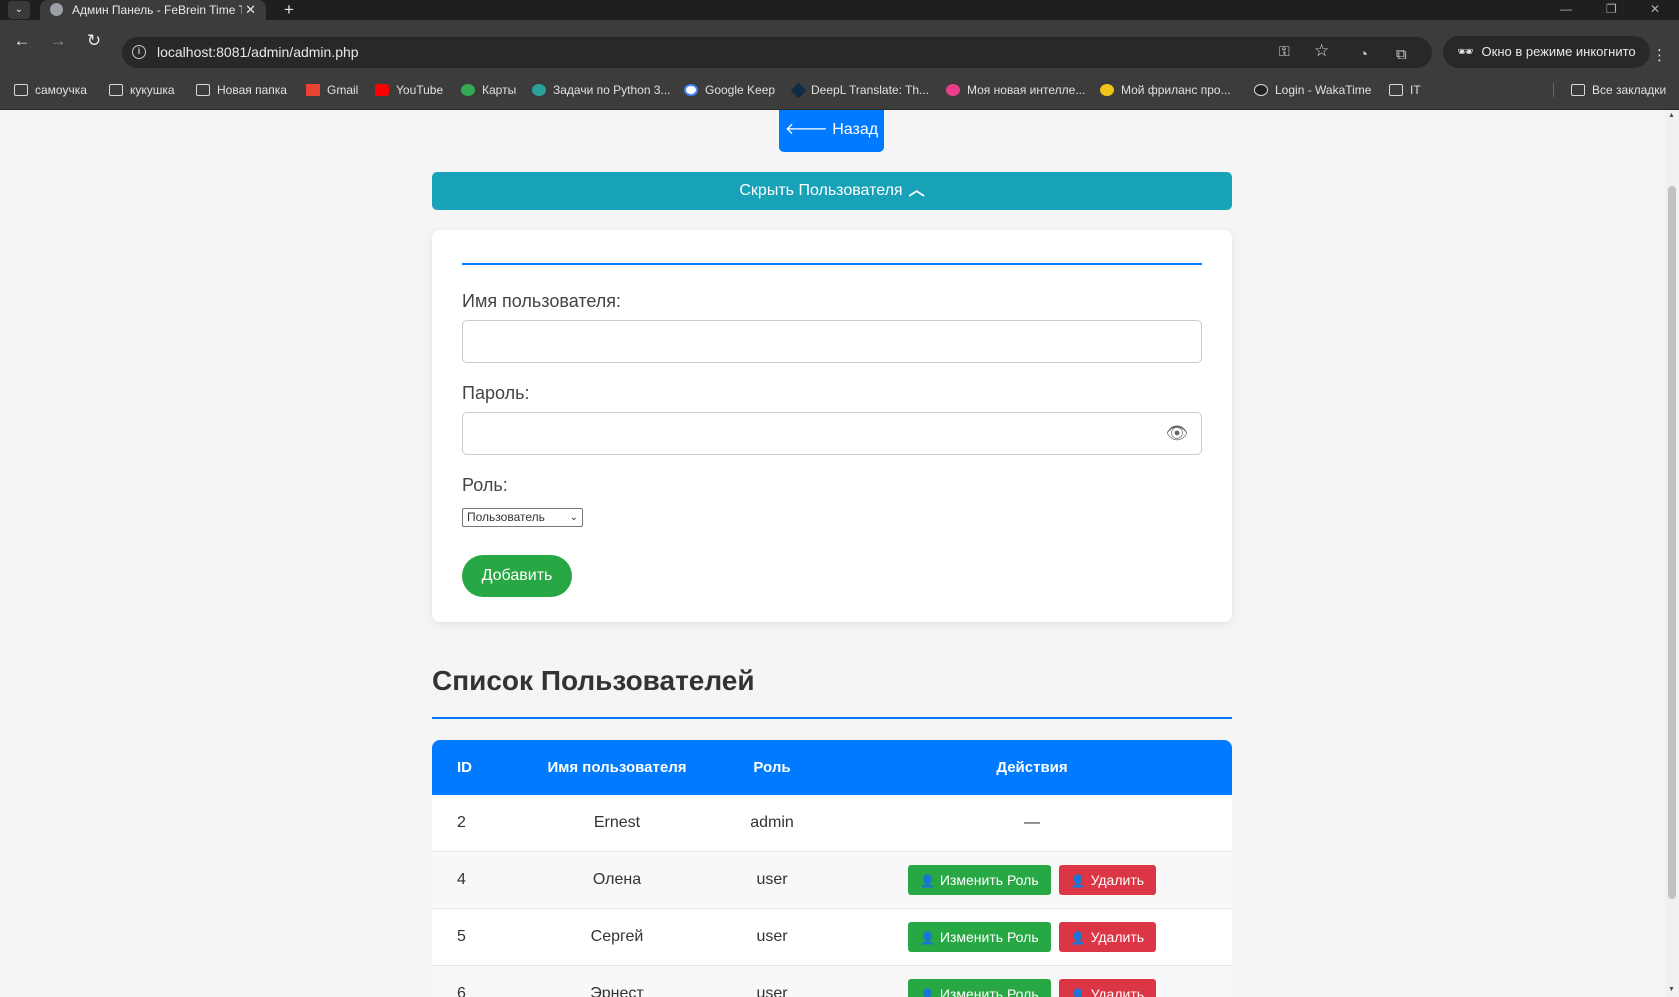 Image resolution: width=1679 pixels, height=997 pixels. Describe the element at coordinates (241, 90) in the screenshot. I see `bookmark-folder: Новая папка` at that location.